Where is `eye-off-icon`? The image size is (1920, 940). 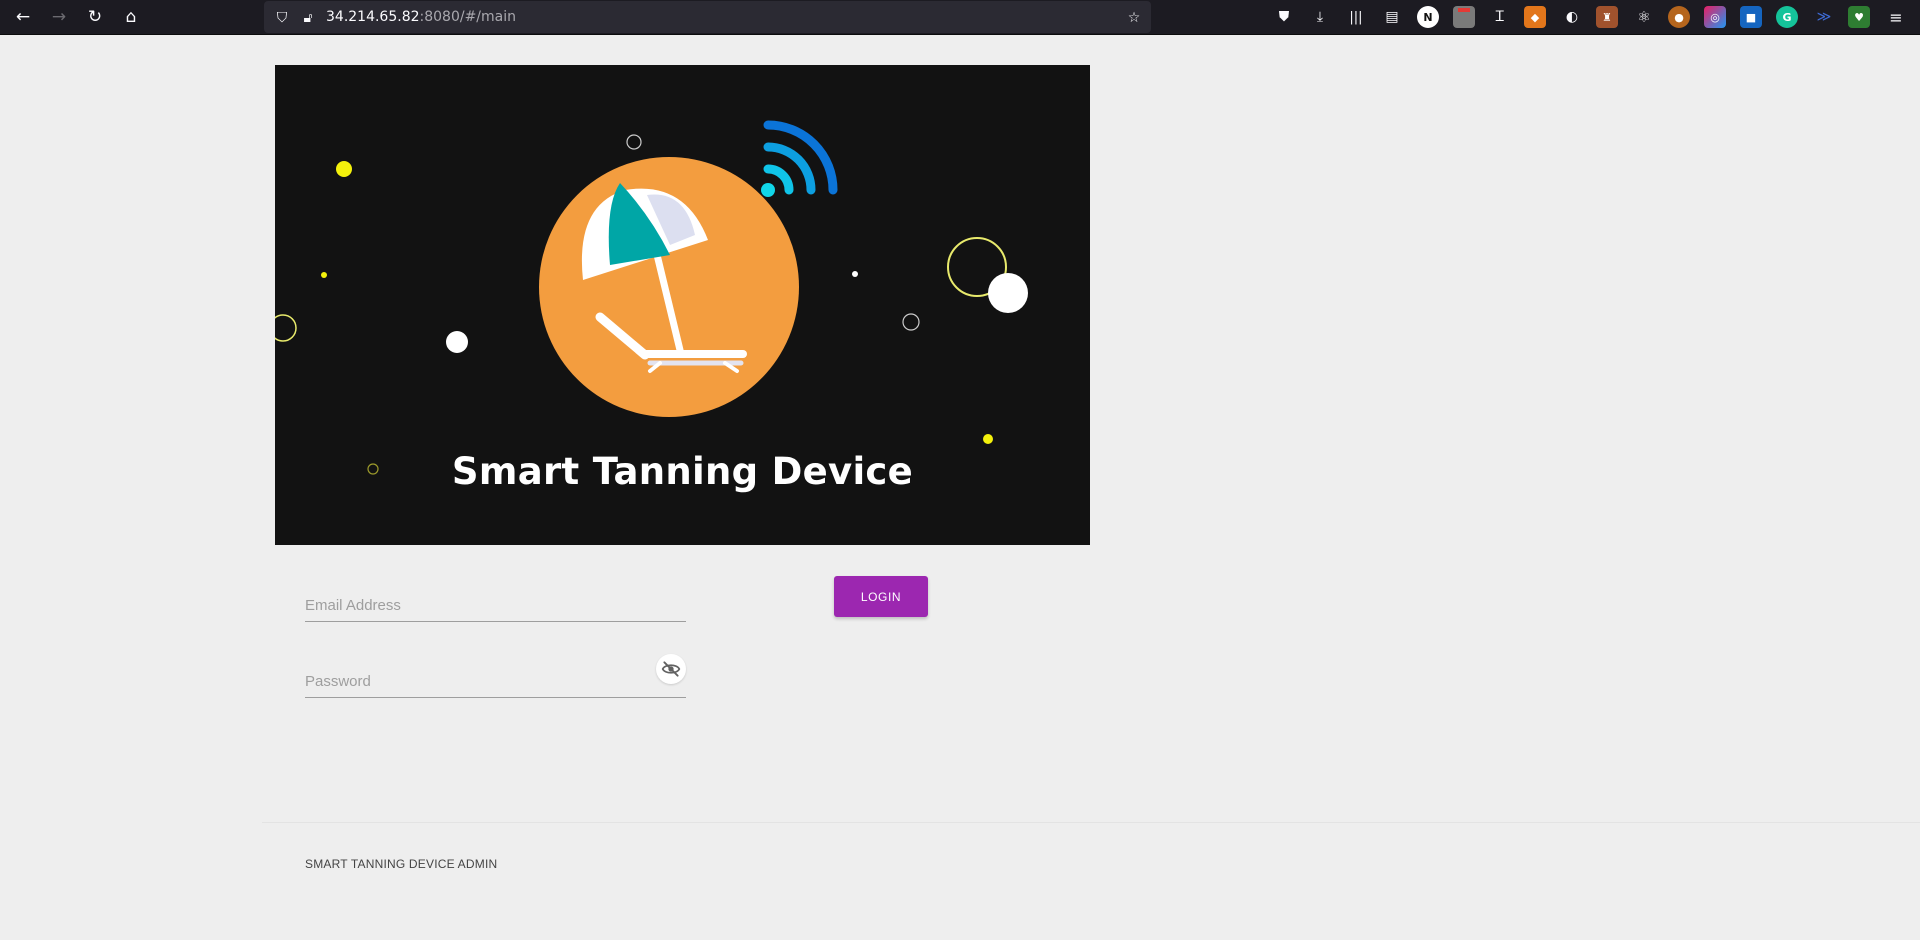
eye-off-icon is located at coordinates (671, 669).